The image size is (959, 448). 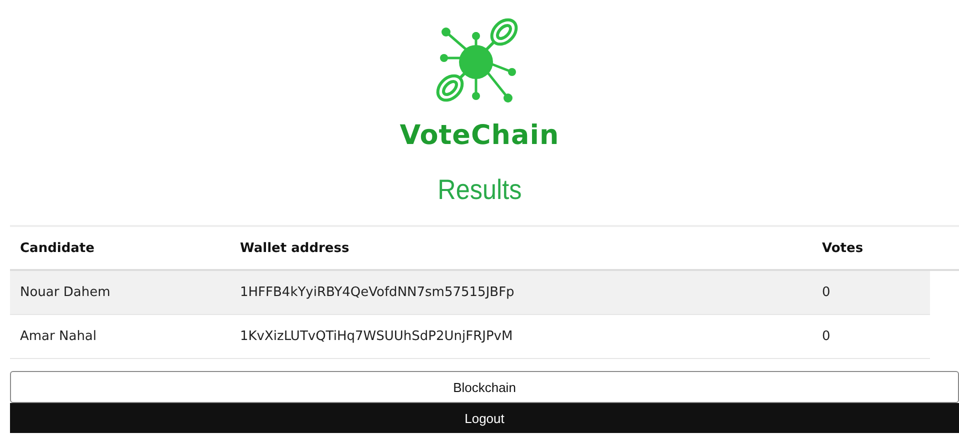 What do you see at coordinates (294, 248) in the screenshot?
I see `column-header: Wallet address` at bounding box center [294, 248].